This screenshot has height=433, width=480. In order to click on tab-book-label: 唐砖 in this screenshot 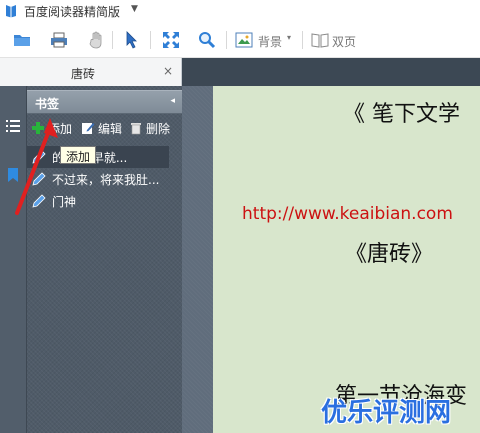, I will do `click(82, 74)`.